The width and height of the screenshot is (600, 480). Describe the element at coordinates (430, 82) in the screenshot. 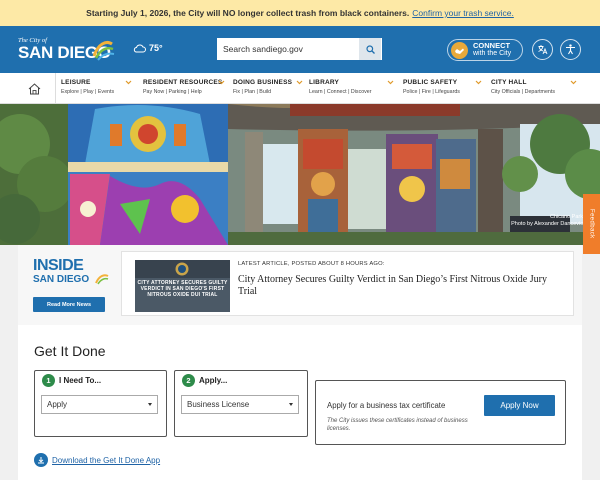

I see `nav-label: PUBLIC SAFETY` at that location.